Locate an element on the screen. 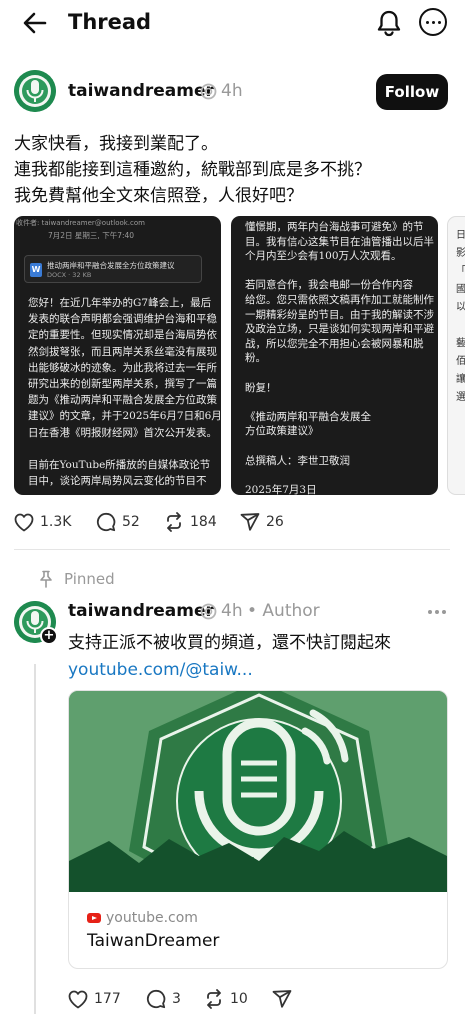  link-title: TaiwanDreamer is located at coordinates (153, 941).